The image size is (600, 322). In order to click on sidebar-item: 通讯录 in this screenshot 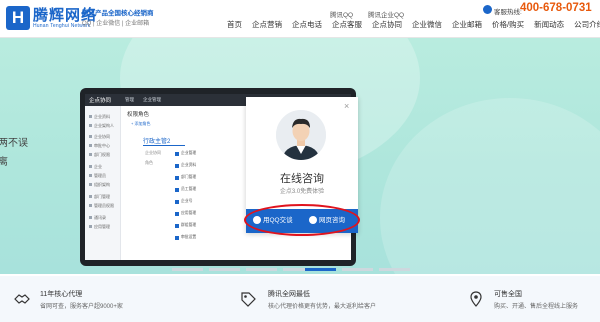, I will do `click(97, 218)`.